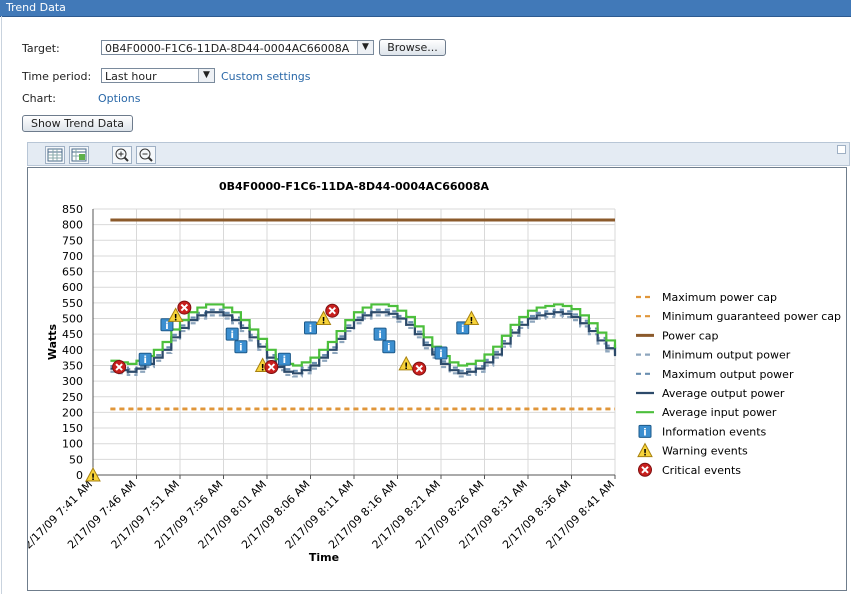 The height and width of the screenshot is (594, 851). Describe the element at coordinates (72, 256) in the screenshot. I see `y-tick-label: 700` at that location.